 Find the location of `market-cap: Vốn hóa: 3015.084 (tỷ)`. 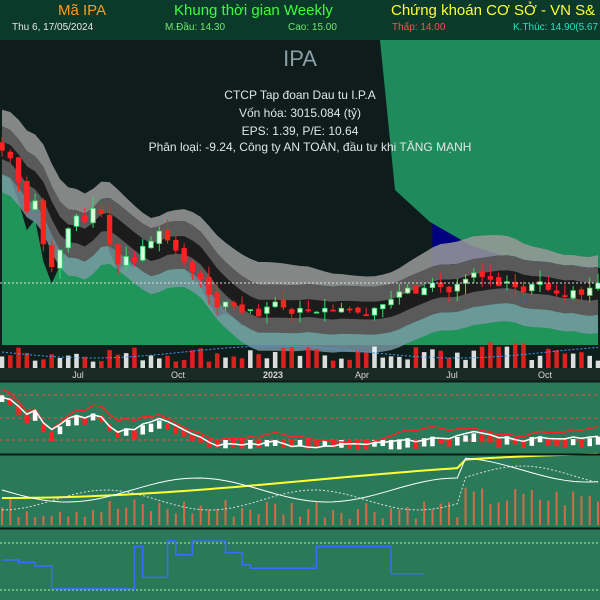

market-cap: Vốn hóa: 3015.084 (tỷ) is located at coordinates (300, 113).